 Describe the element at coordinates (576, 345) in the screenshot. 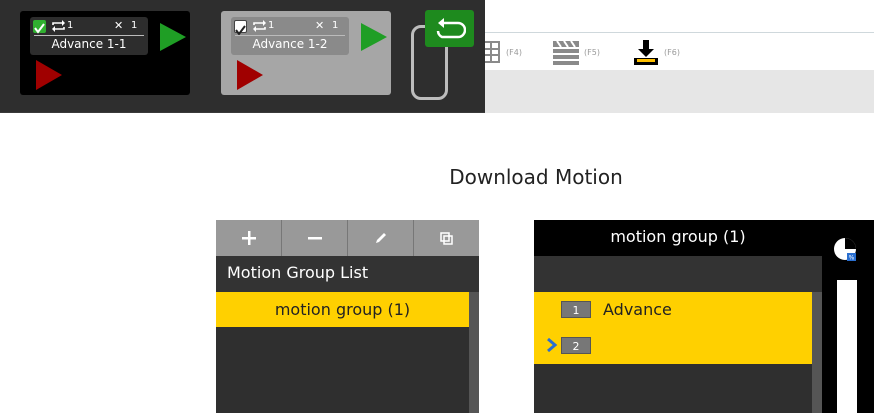

I see `motion-row-number: 2` at that location.